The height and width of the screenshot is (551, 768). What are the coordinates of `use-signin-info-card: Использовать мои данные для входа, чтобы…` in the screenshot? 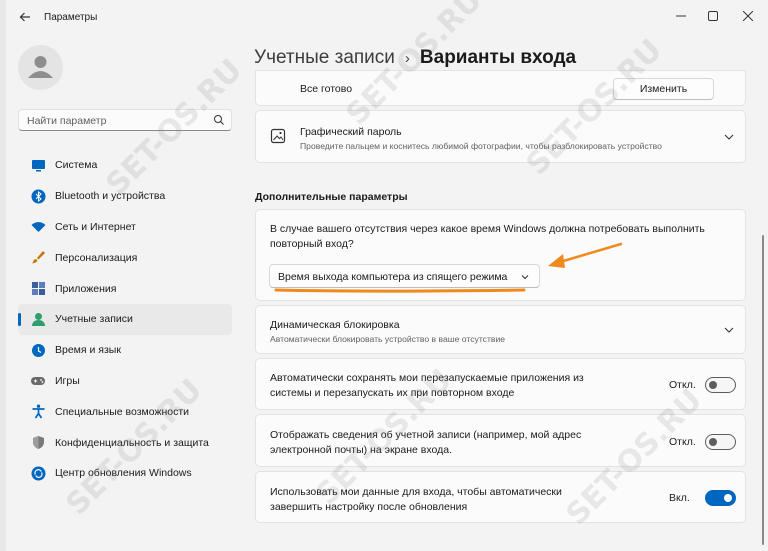 It's located at (500, 497).